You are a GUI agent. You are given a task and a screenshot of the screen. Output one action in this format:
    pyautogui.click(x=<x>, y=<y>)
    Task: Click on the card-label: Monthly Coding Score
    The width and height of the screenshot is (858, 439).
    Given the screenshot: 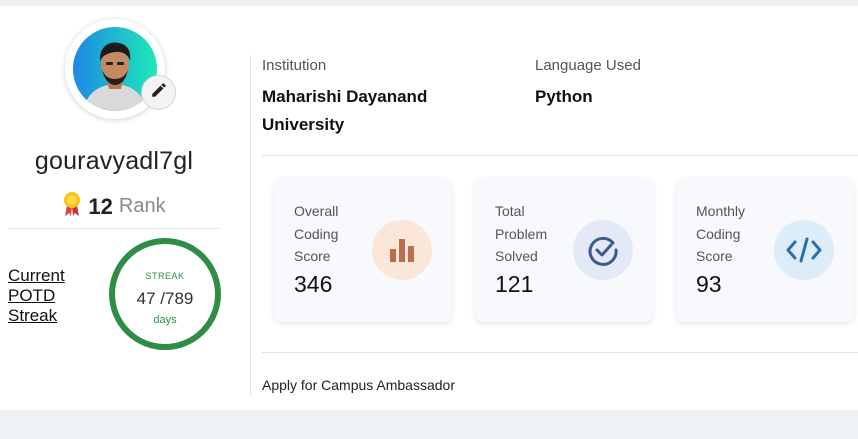 What is the action you would take?
    pyautogui.click(x=736, y=234)
    